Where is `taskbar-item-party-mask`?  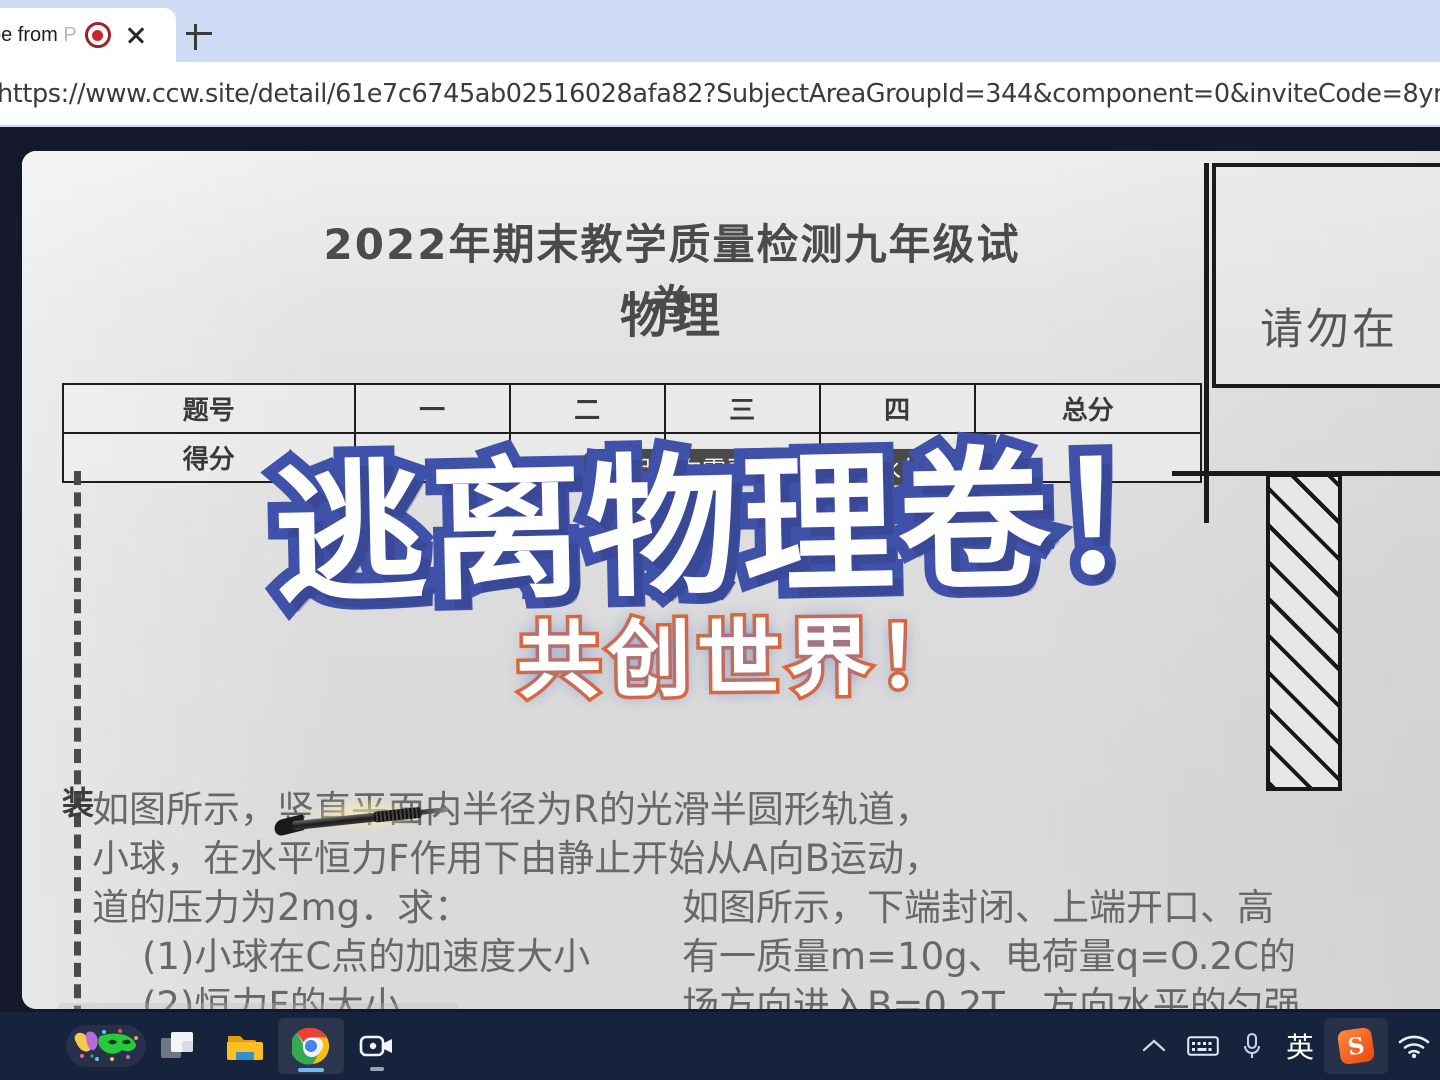
taskbar-item-party-mask is located at coordinates (106, 1046).